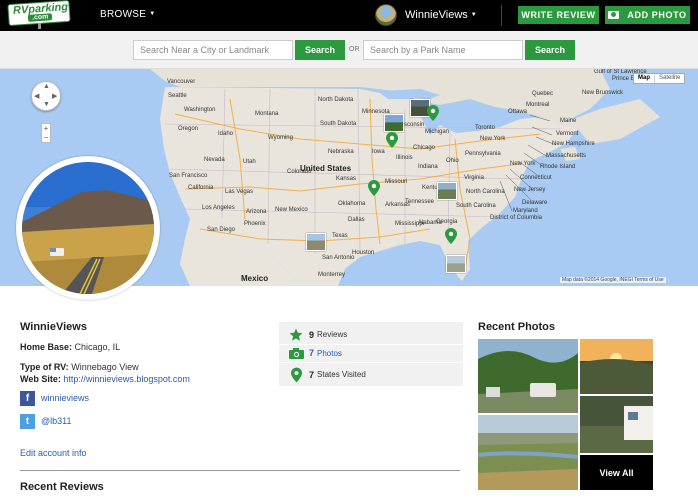  What do you see at coordinates (312, 334) in the screenshot?
I see `reviews-count: 9` at bounding box center [312, 334].